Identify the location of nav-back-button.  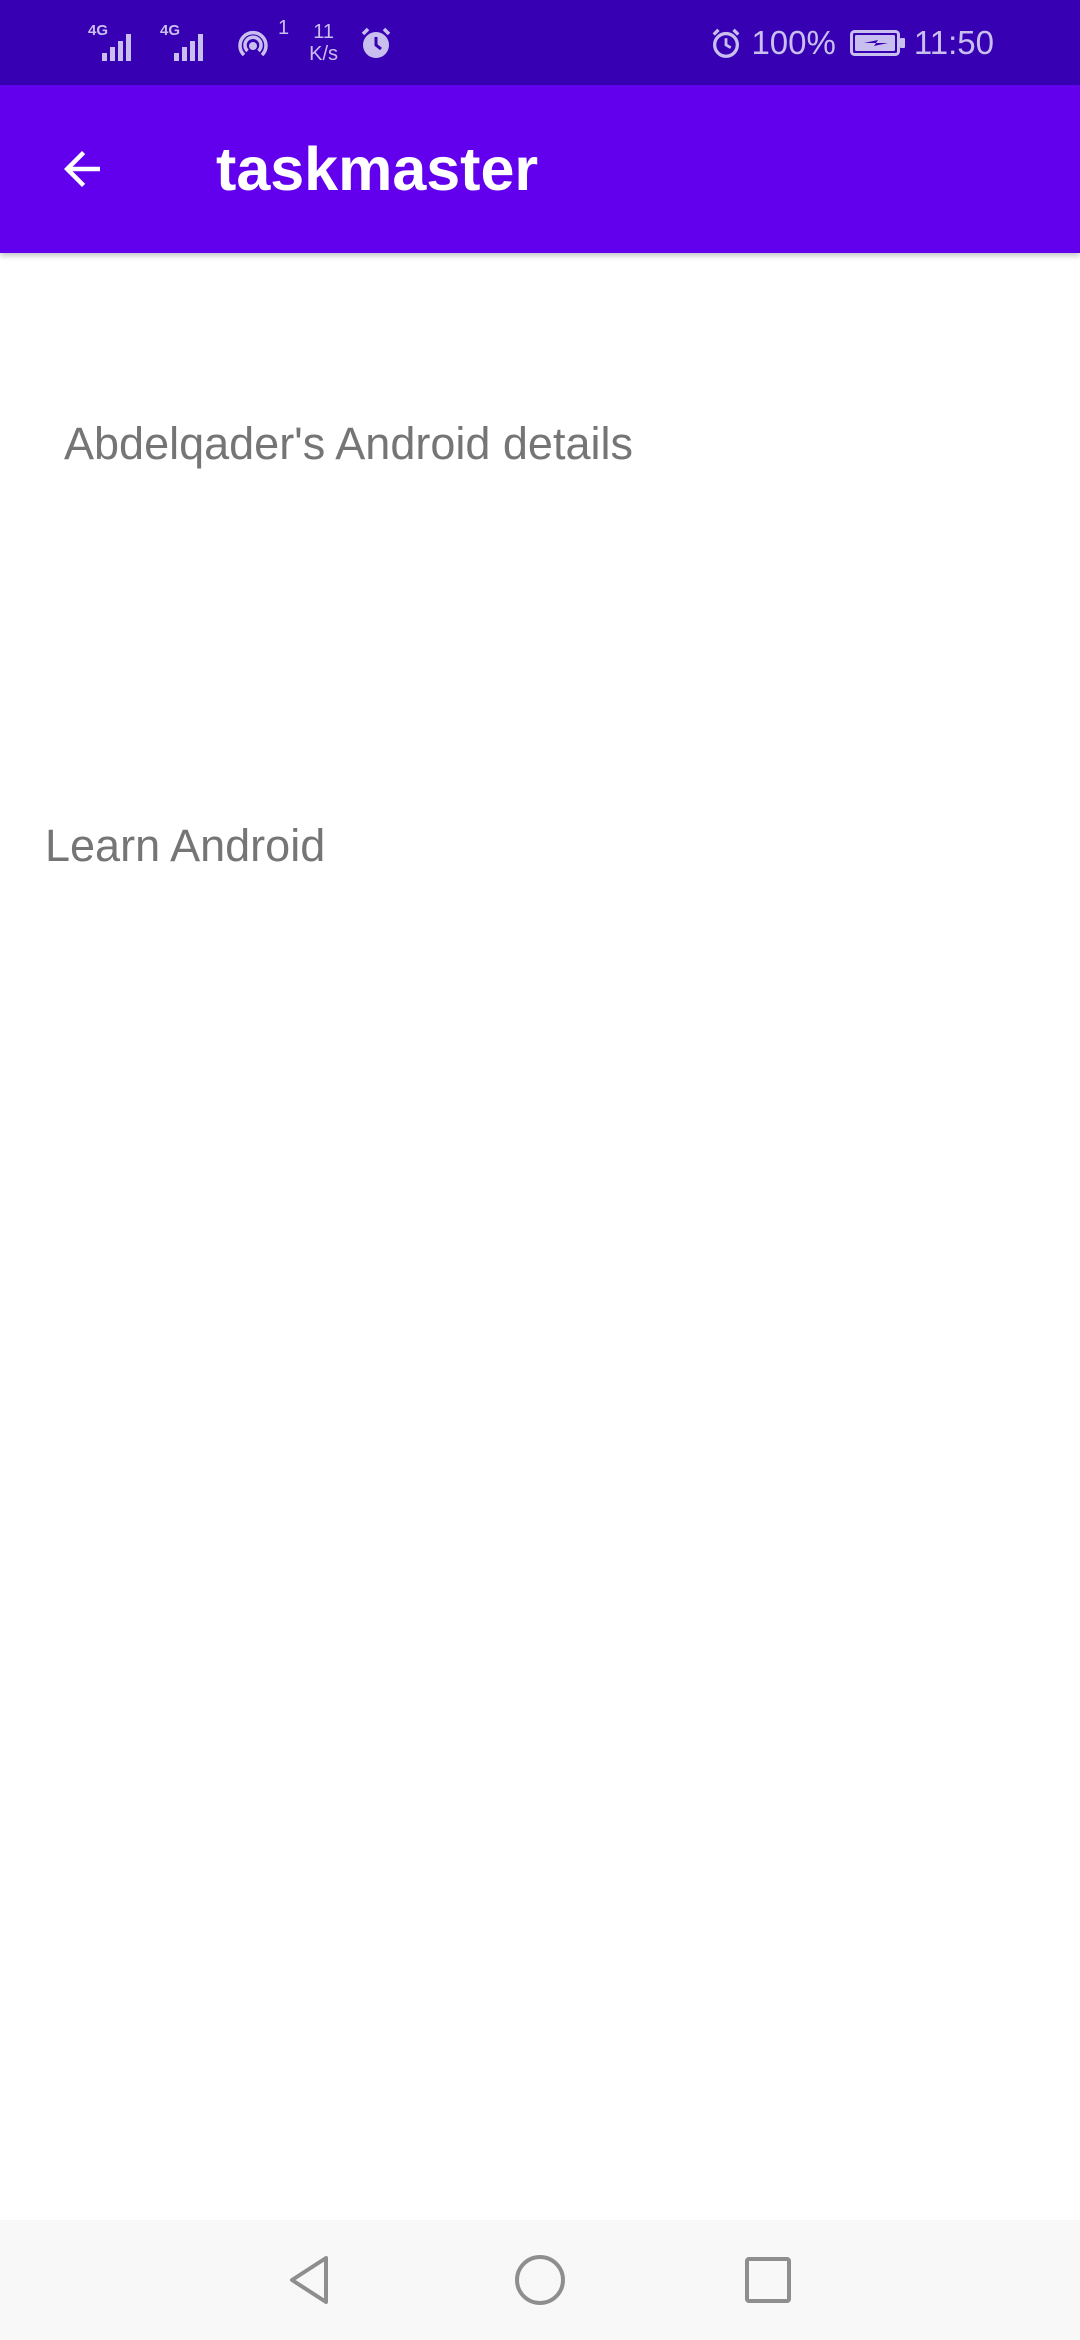
(310, 2280).